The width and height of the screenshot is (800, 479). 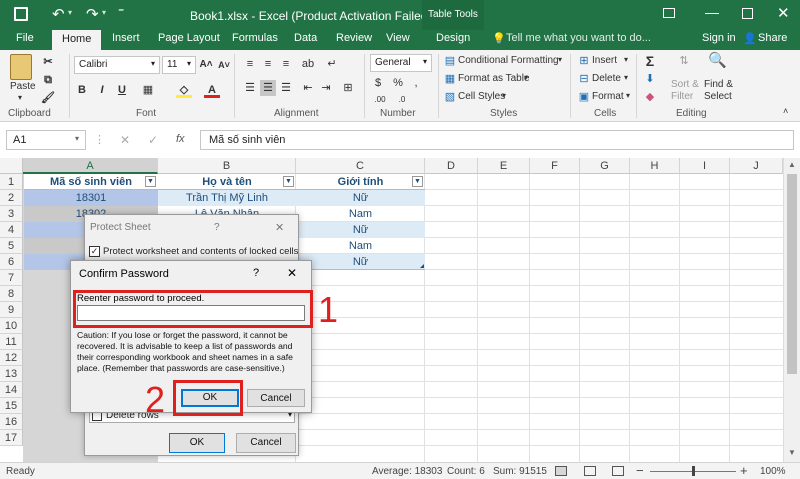 I want to click on tab-insert: Insert, so click(x=126, y=38).